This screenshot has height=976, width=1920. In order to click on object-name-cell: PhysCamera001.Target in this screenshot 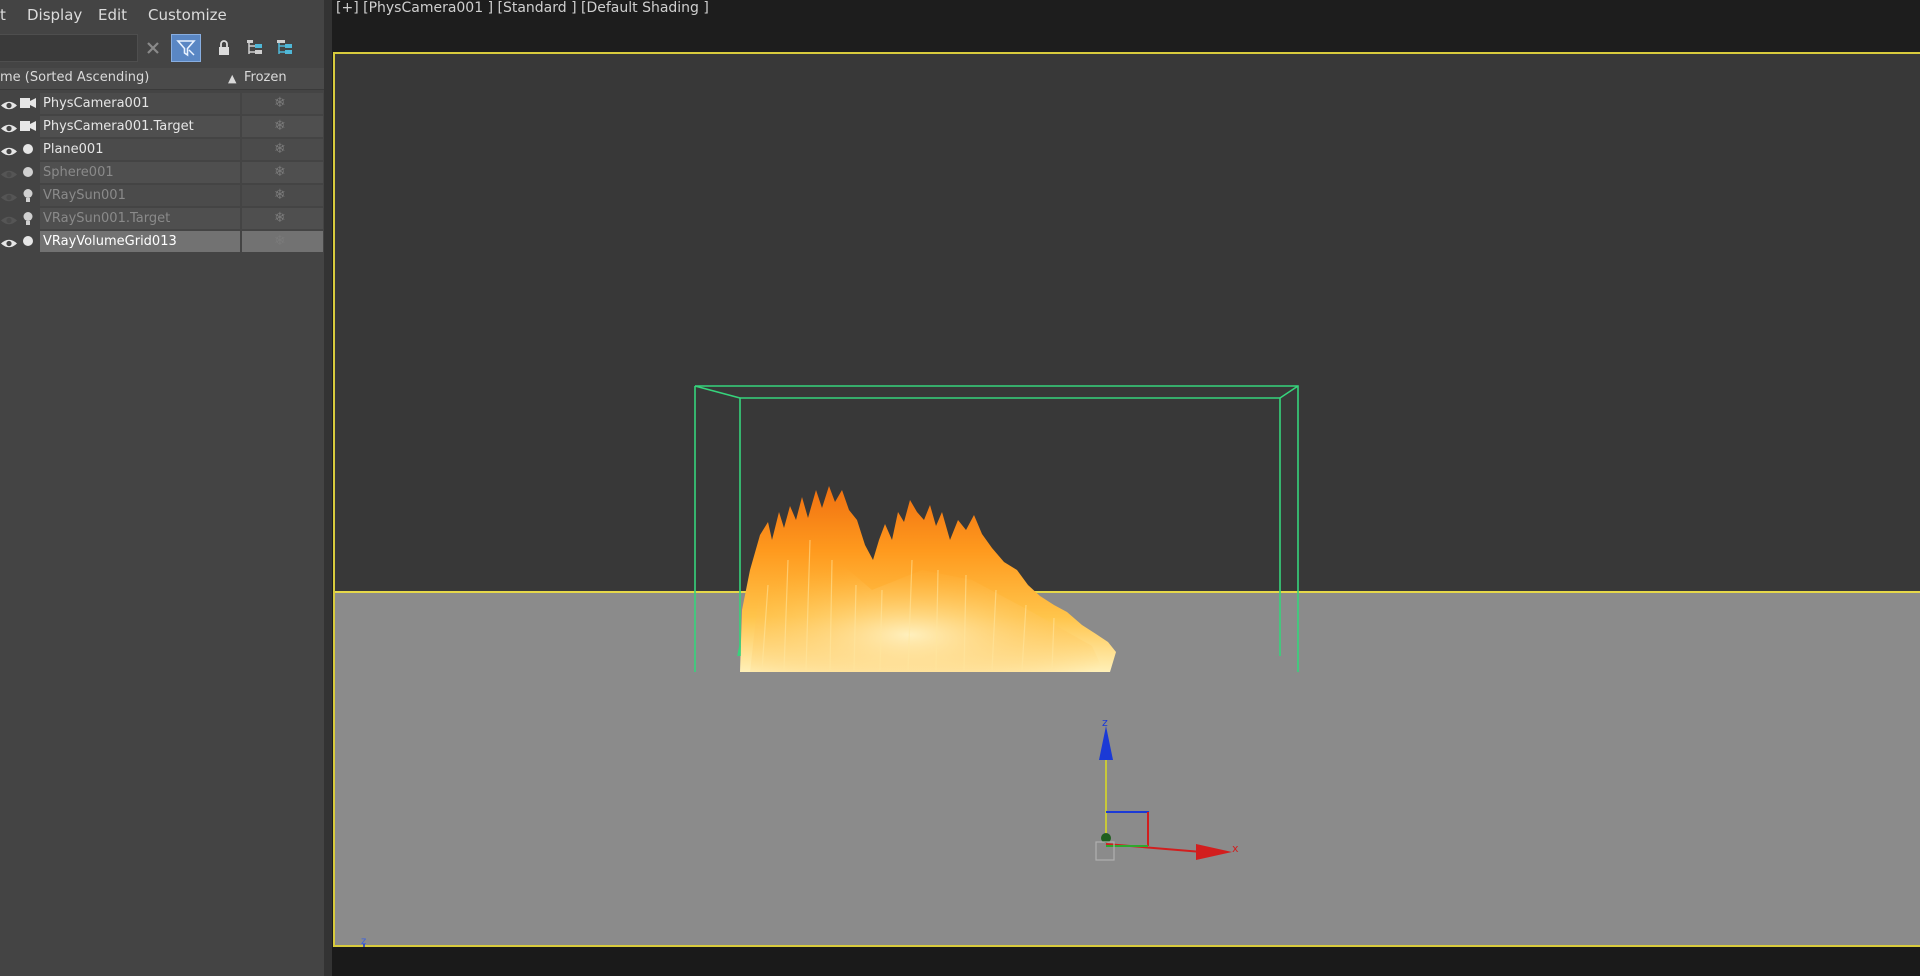, I will do `click(140, 126)`.